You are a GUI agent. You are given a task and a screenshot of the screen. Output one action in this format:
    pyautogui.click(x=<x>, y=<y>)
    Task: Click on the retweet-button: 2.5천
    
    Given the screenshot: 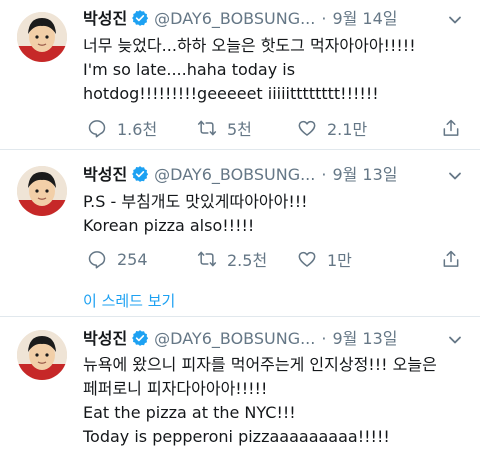 What is the action you would take?
    pyautogui.click(x=232, y=259)
    